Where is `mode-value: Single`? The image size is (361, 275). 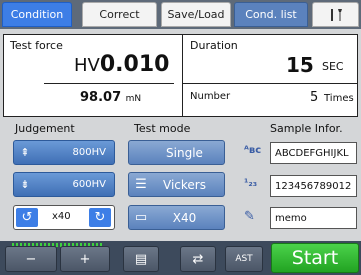
mode-value: Single is located at coordinates (184, 152).